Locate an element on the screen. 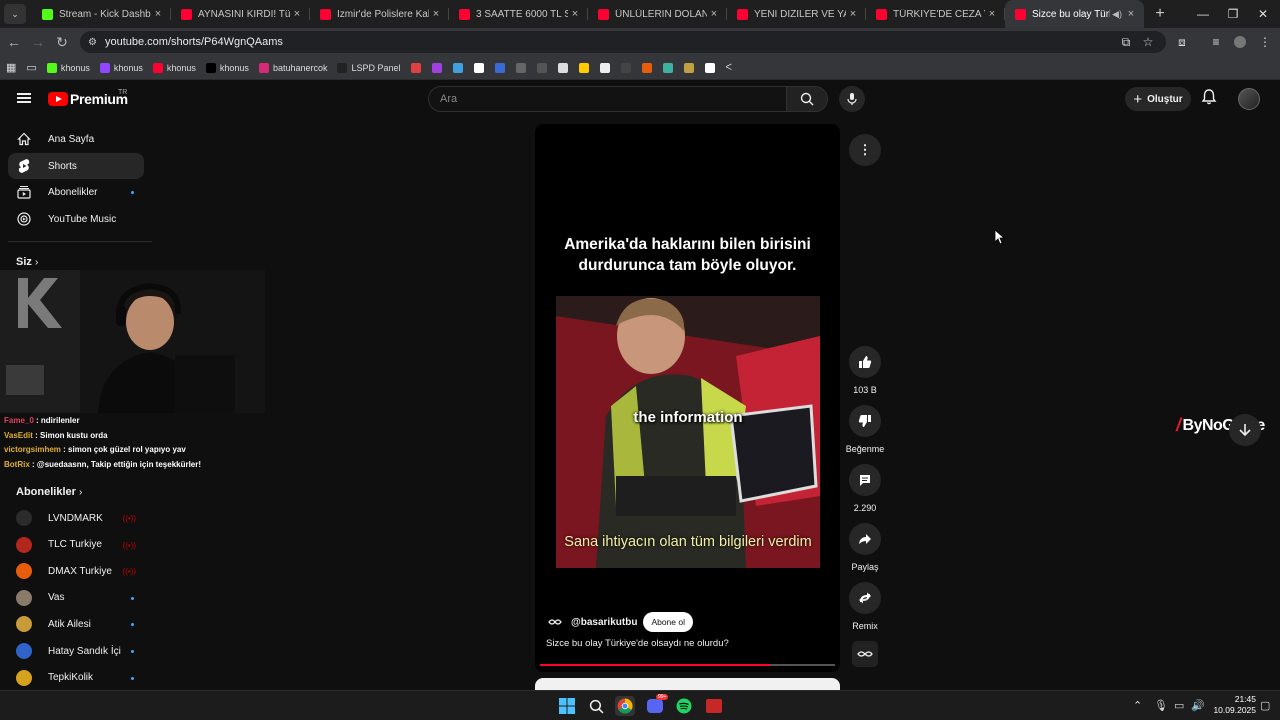 This screenshot has height=720, width=1280. subscribe-button: Abone ol is located at coordinates (668, 622).